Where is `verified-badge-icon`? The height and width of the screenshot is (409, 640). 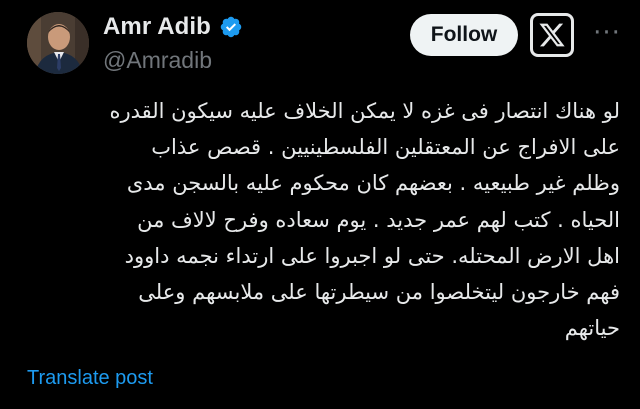 verified-badge-icon is located at coordinates (231, 27).